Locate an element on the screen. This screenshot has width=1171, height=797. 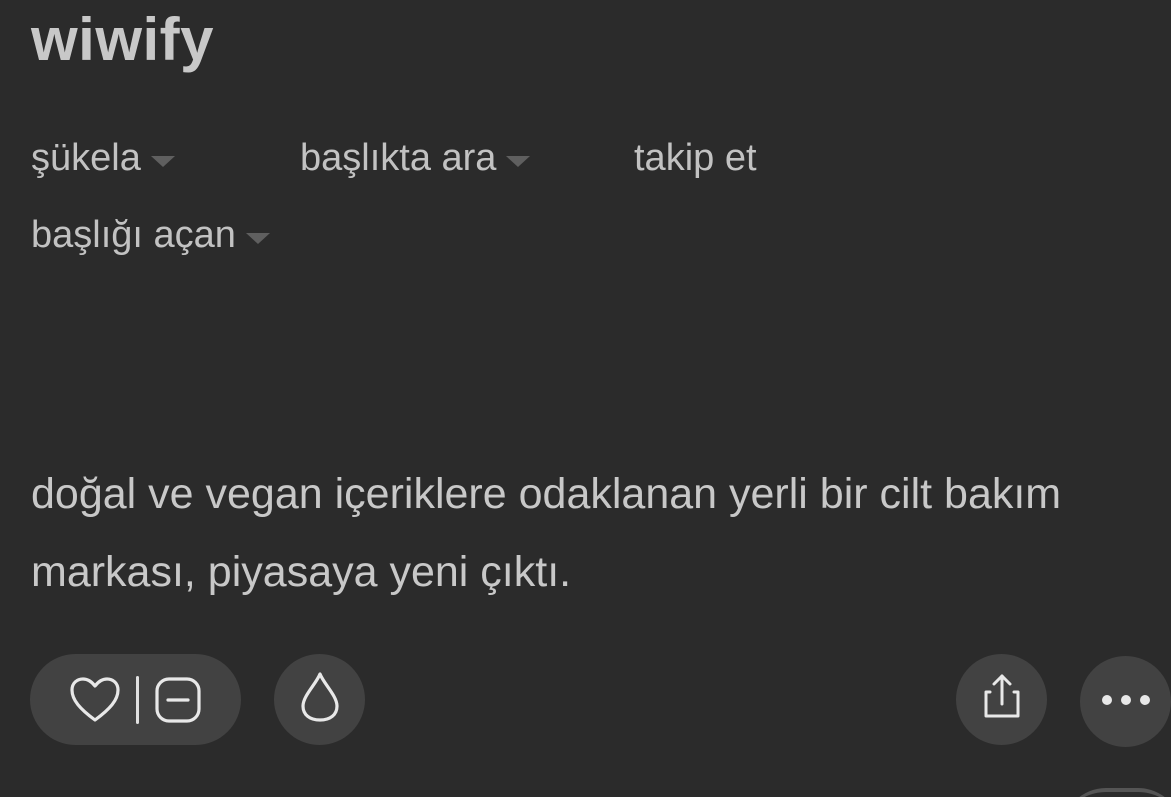
sukela-dropdown: şükela is located at coordinates (103, 158).